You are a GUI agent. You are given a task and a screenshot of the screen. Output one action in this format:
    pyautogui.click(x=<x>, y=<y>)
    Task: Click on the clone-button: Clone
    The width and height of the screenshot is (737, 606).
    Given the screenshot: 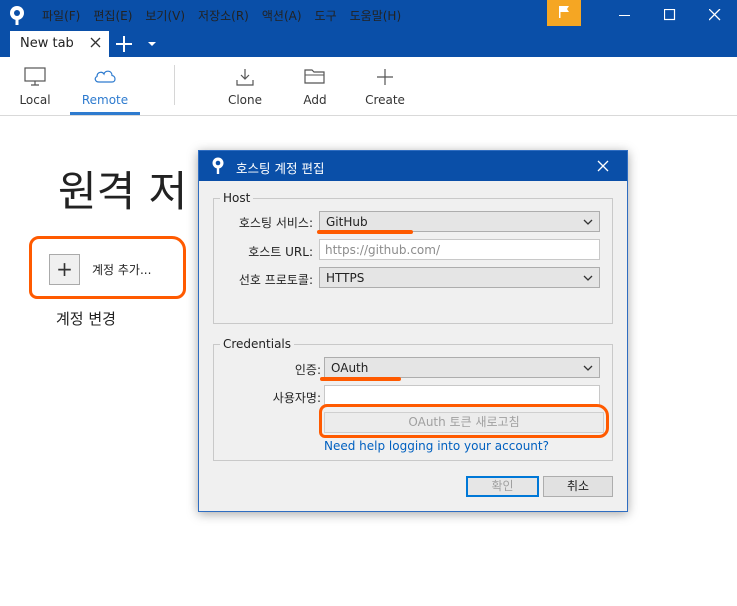 What is the action you would take?
    pyautogui.click(x=245, y=89)
    